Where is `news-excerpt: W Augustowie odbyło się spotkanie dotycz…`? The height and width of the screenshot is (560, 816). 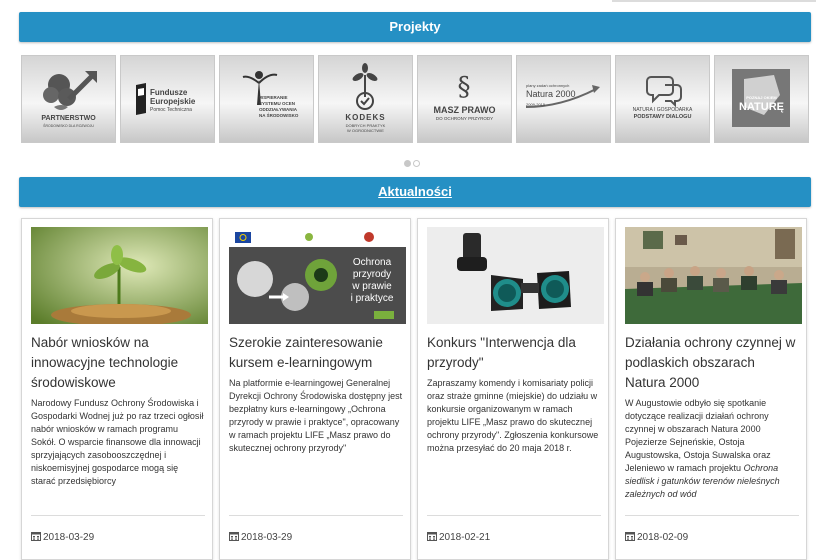
news-excerpt: W Augustowie odbyło się spotkanie dotycz… is located at coordinates (712, 449).